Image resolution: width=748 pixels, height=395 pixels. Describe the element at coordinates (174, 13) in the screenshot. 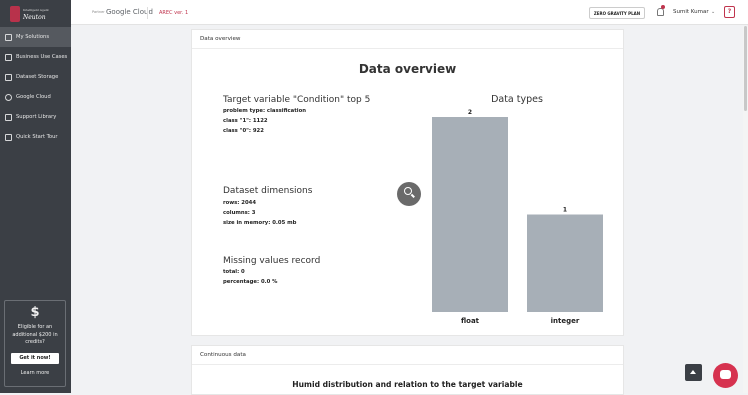

I see `version-label: AREC ver. 1` at that location.